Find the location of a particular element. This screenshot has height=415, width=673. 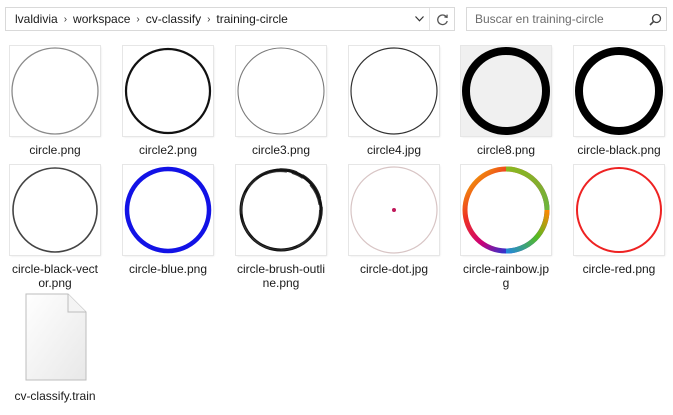

file-name-label: circle-black.png is located at coordinates (619, 150).